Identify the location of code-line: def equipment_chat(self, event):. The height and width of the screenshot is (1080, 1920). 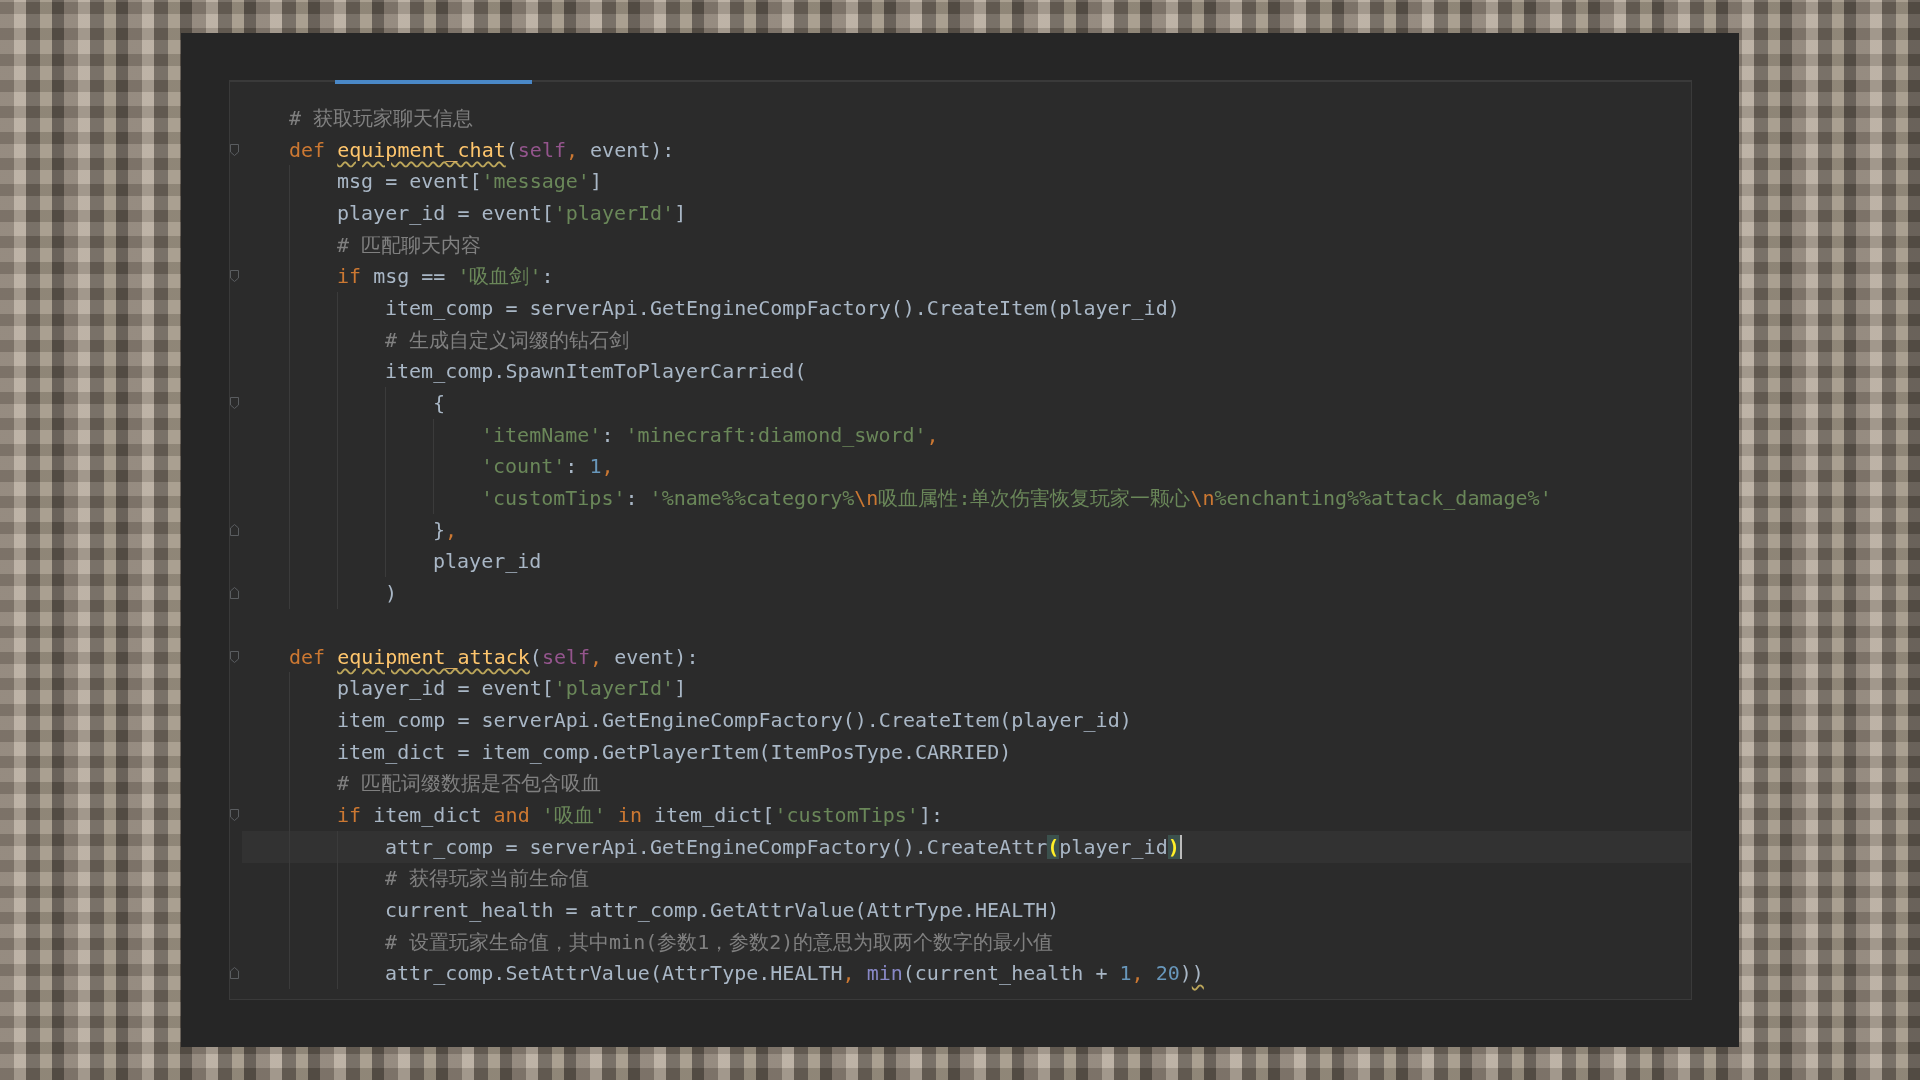
(482, 150).